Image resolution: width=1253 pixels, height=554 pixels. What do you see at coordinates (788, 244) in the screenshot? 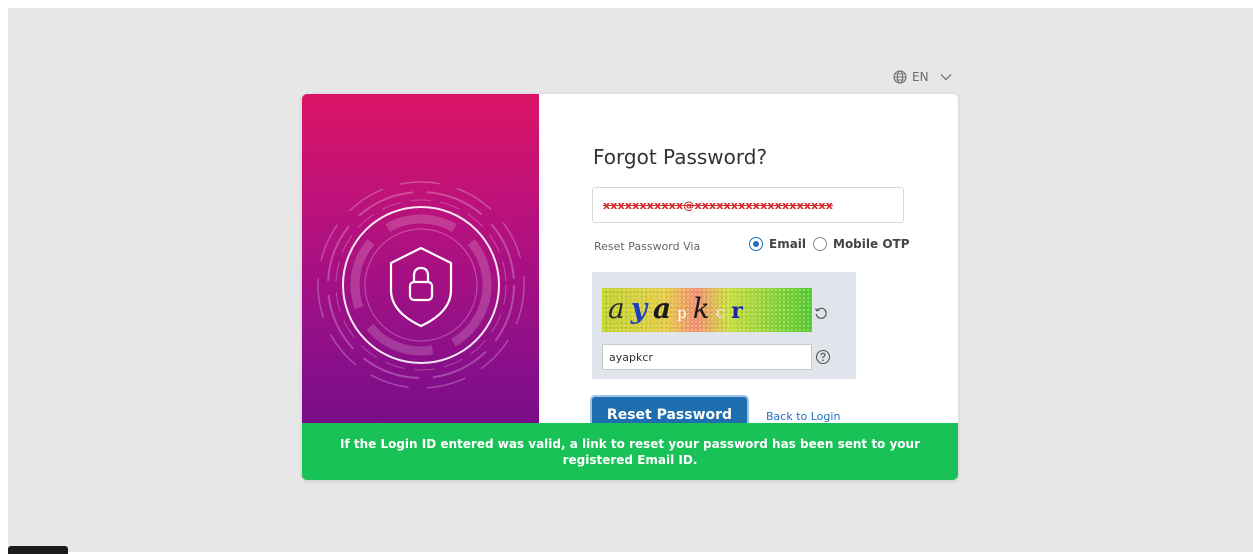
I see `radio-email-label: Email` at bounding box center [788, 244].